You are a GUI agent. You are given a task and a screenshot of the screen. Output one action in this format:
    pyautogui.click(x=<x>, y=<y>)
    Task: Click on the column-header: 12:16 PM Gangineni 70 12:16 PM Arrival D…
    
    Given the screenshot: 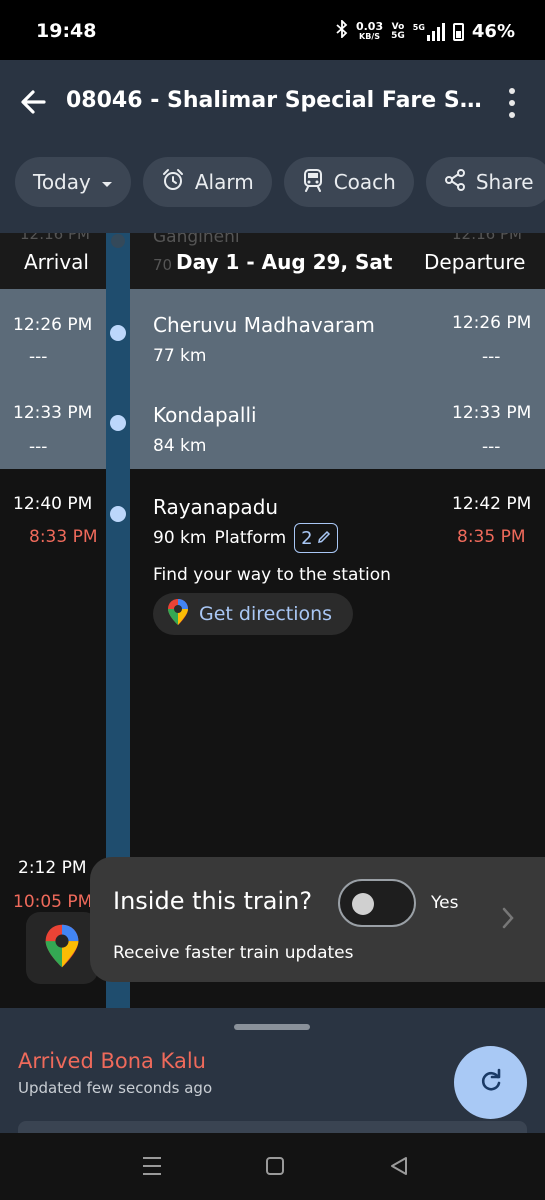 What is the action you would take?
    pyautogui.click(x=272, y=261)
    